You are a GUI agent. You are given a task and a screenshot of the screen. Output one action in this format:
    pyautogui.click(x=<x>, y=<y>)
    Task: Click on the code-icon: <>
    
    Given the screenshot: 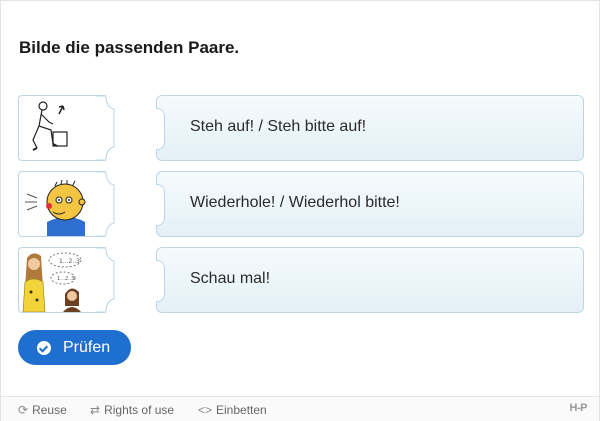 What is the action you would take?
    pyautogui.click(x=205, y=410)
    